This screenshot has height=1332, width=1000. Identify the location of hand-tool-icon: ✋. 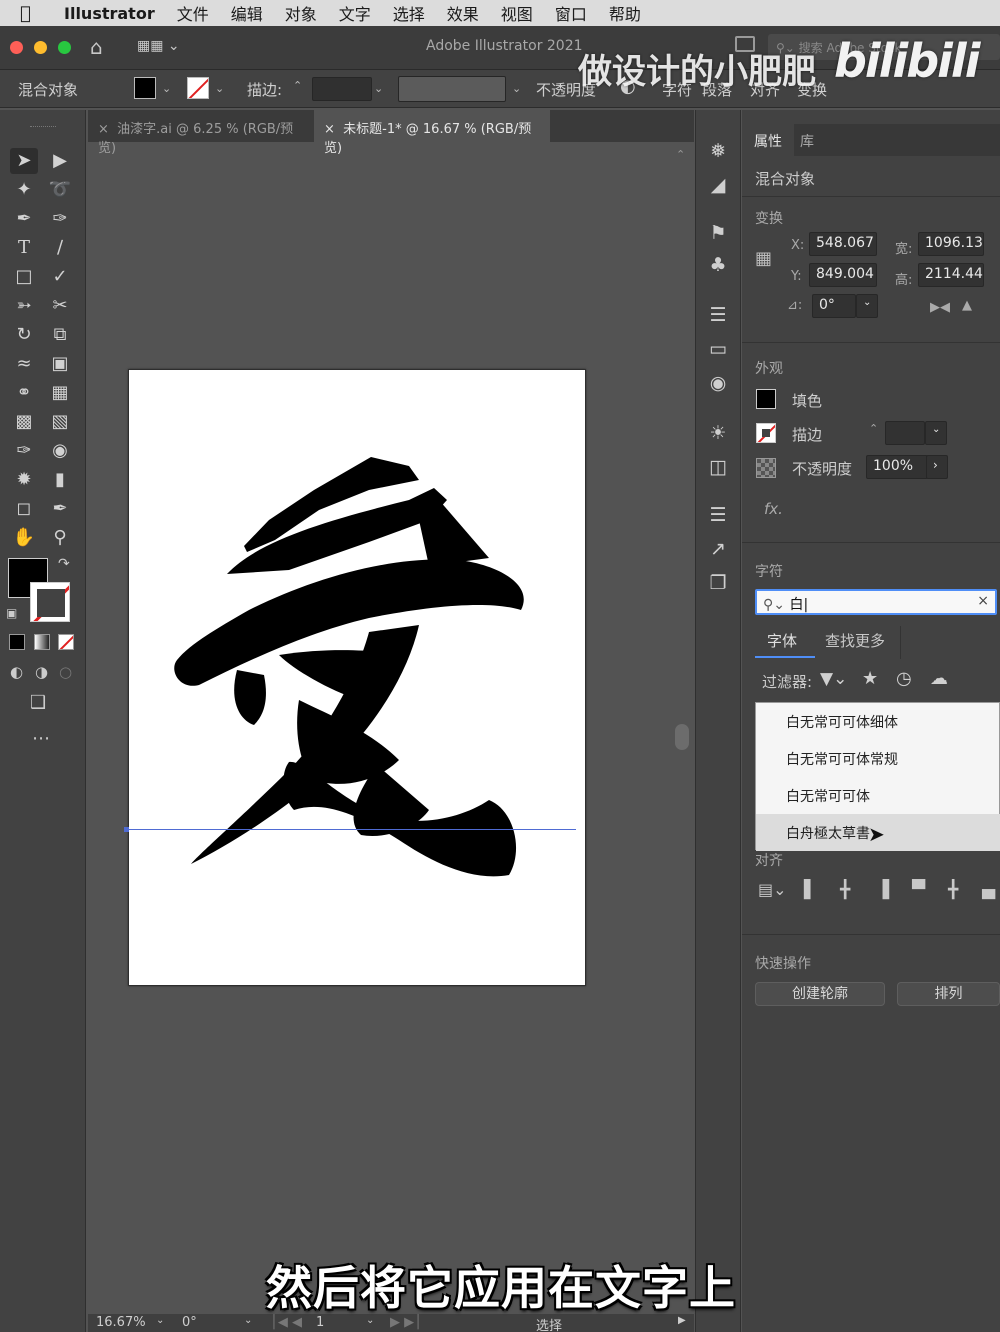
(24, 538).